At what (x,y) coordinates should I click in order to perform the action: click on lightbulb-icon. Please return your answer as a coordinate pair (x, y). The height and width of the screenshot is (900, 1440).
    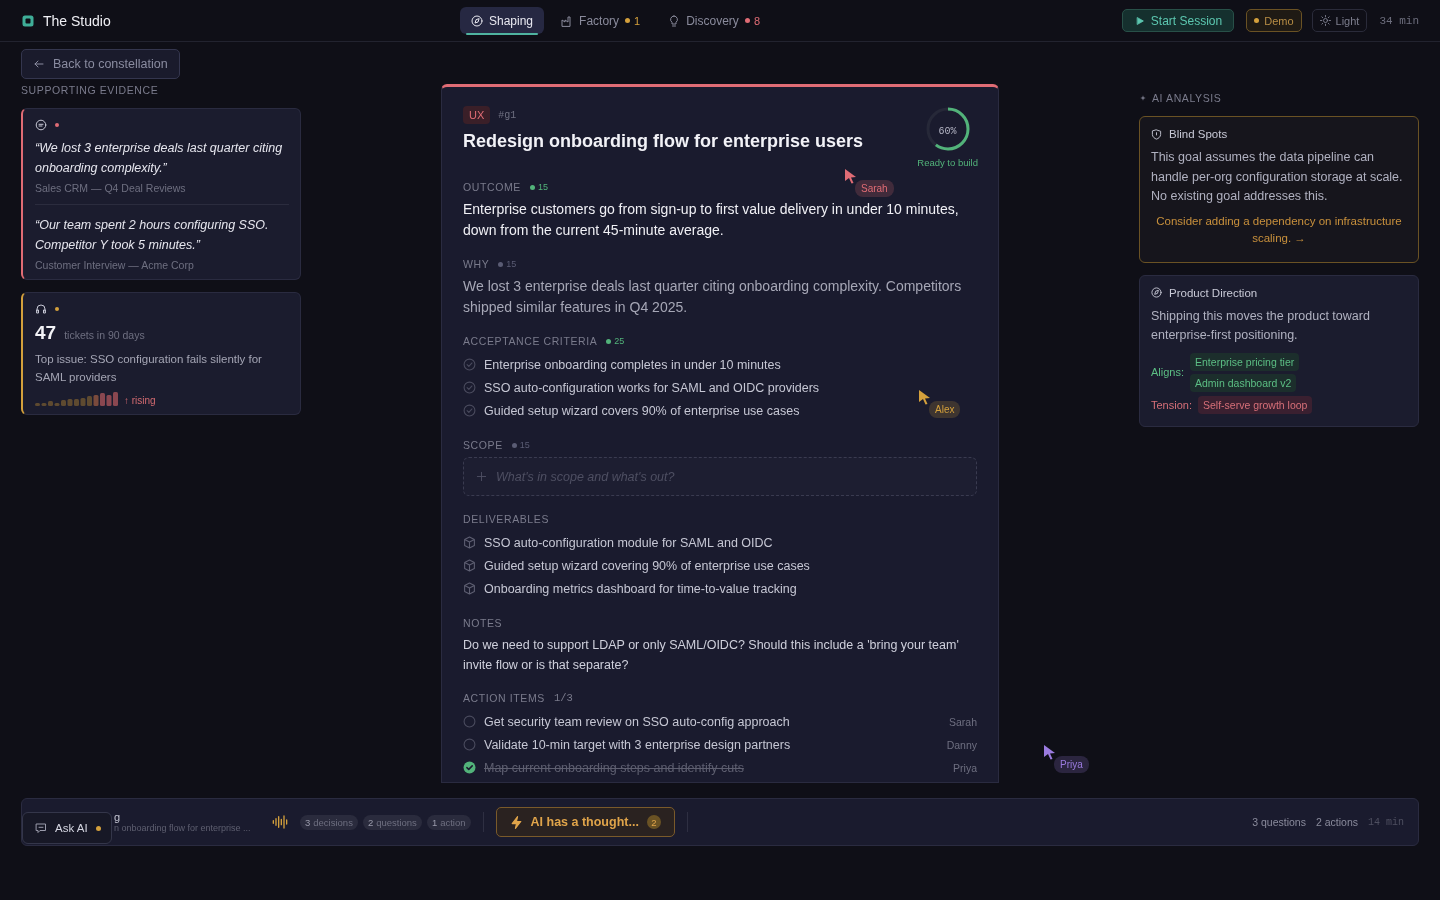
    Looking at the image, I should click on (674, 20).